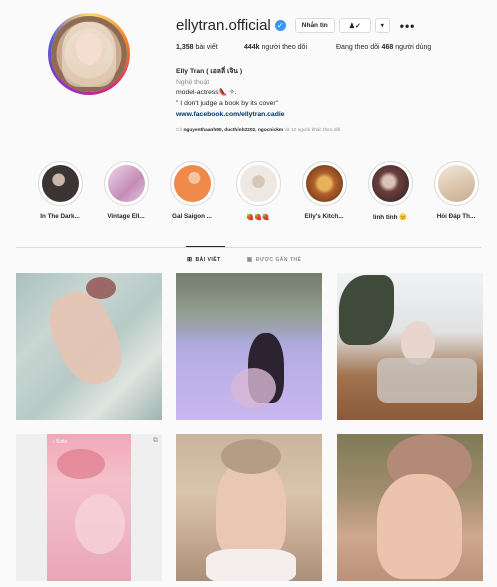 The image size is (497, 587). I want to click on posts-label: bài viết, so click(206, 47).